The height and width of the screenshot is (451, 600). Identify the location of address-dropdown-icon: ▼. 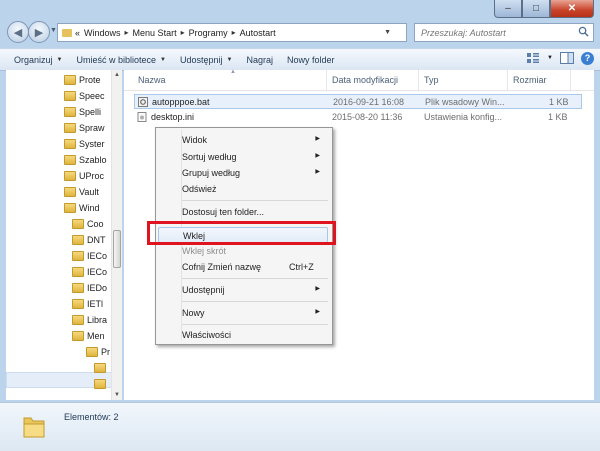
(387, 32).